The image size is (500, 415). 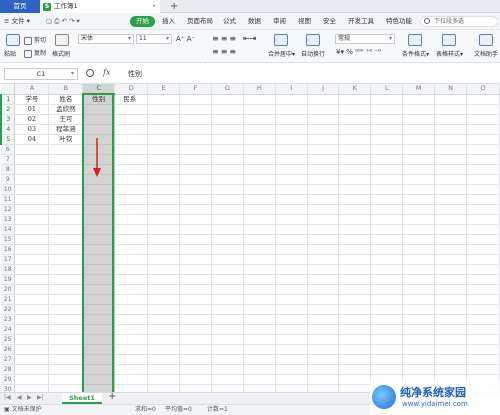 I want to click on cell-b10, so click(x=66, y=189).